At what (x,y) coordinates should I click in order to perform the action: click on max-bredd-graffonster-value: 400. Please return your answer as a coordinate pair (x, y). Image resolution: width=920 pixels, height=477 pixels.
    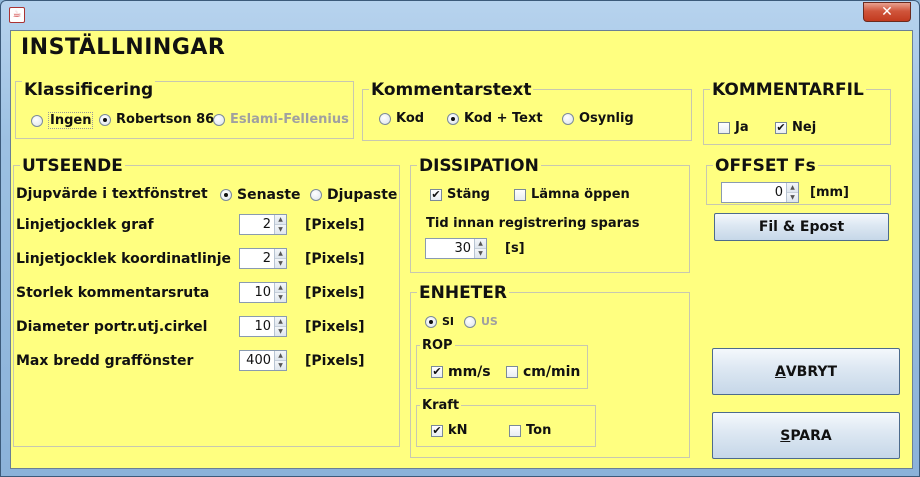
    Looking at the image, I should click on (257, 360).